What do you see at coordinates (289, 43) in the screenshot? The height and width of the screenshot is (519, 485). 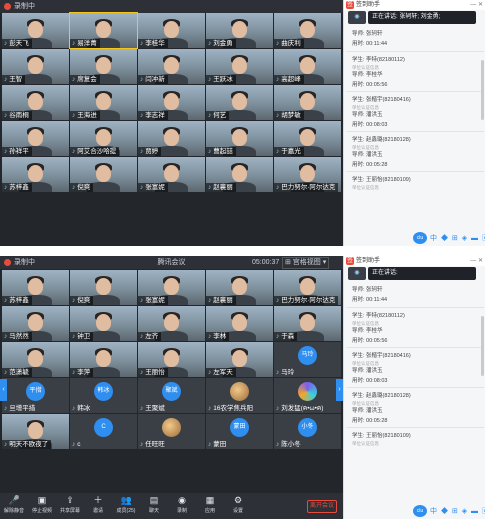 I see `participant-name-tag: ♪ 曲庆利` at bounding box center [289, 43].